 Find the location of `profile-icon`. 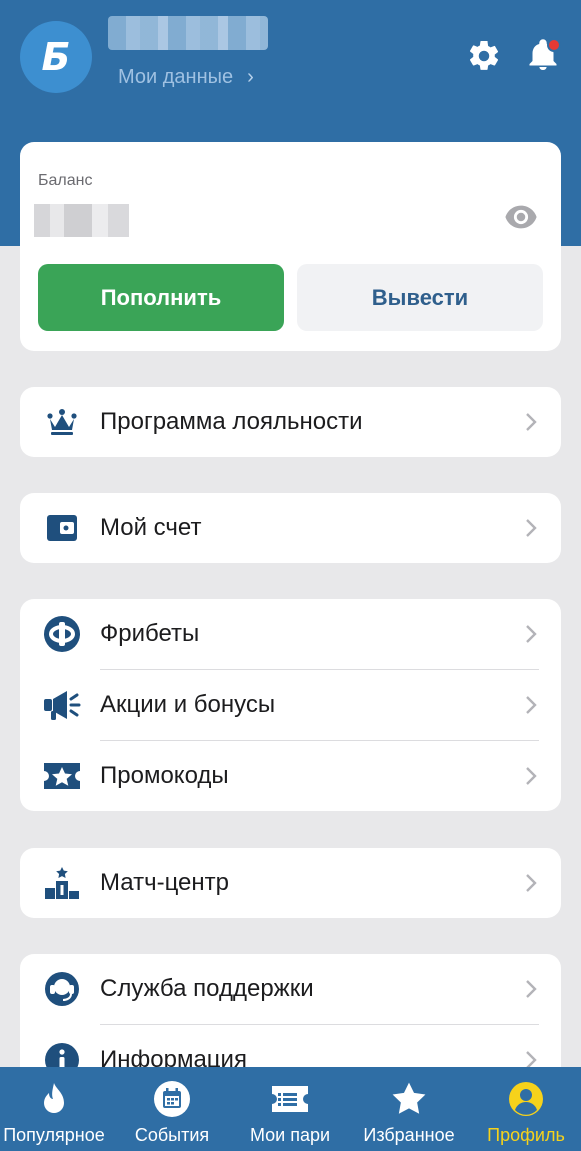

profile-icon is located at coordinates (526, 1099).